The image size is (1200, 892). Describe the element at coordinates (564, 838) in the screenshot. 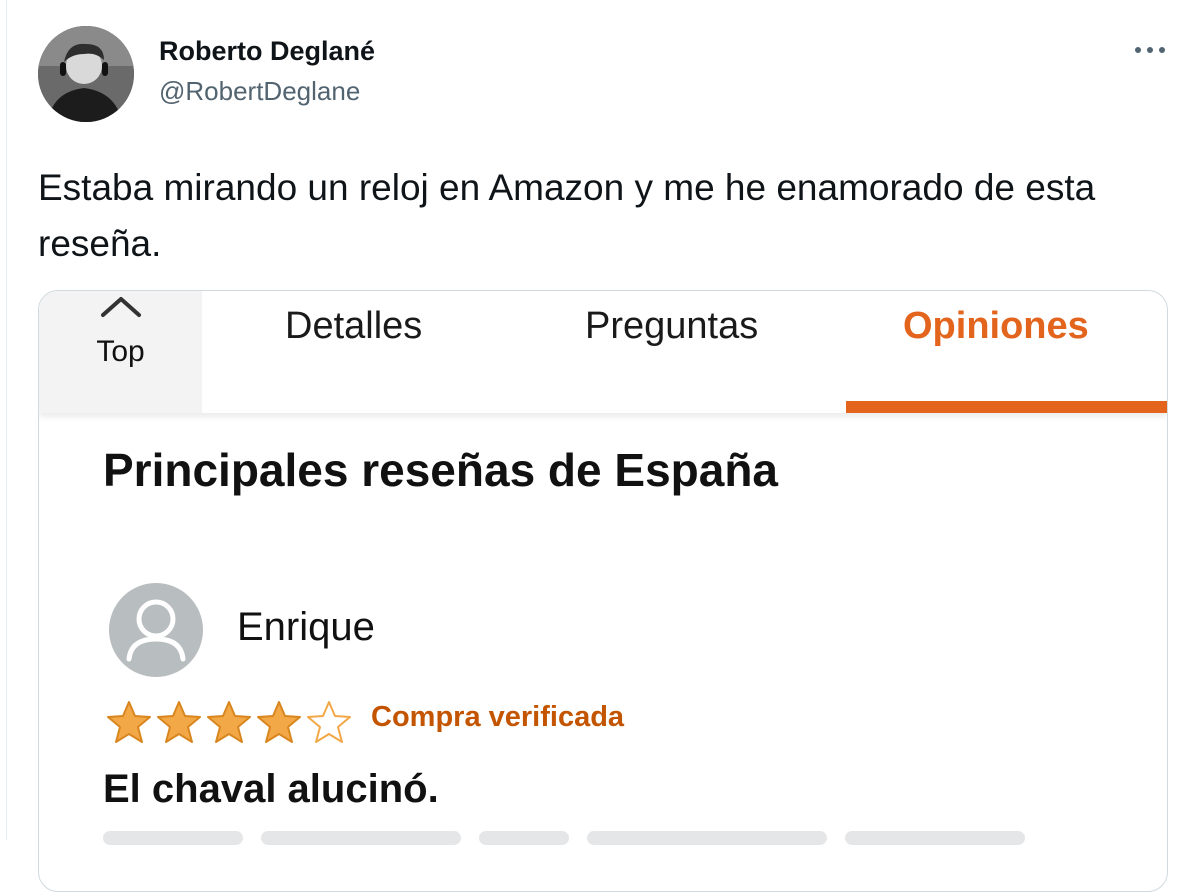

I see `review-body-preview` at that location.